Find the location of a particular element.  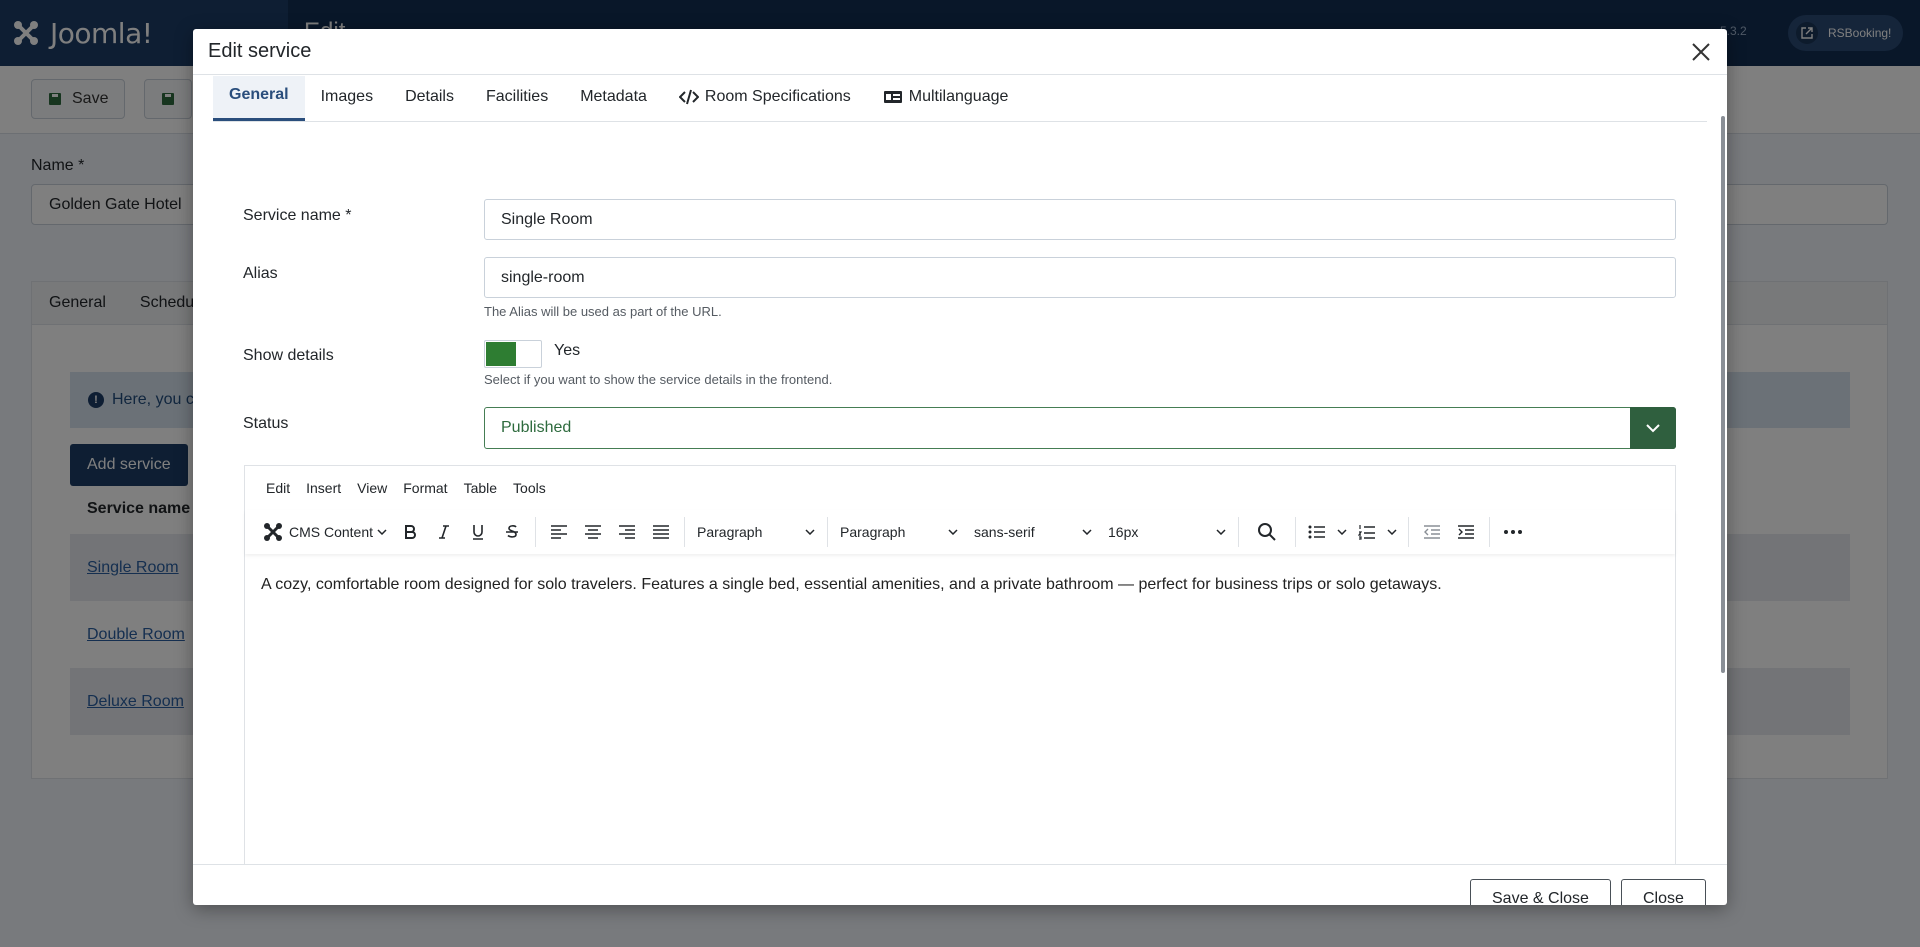

strikethrough-button is located at coordinates (512, 532).